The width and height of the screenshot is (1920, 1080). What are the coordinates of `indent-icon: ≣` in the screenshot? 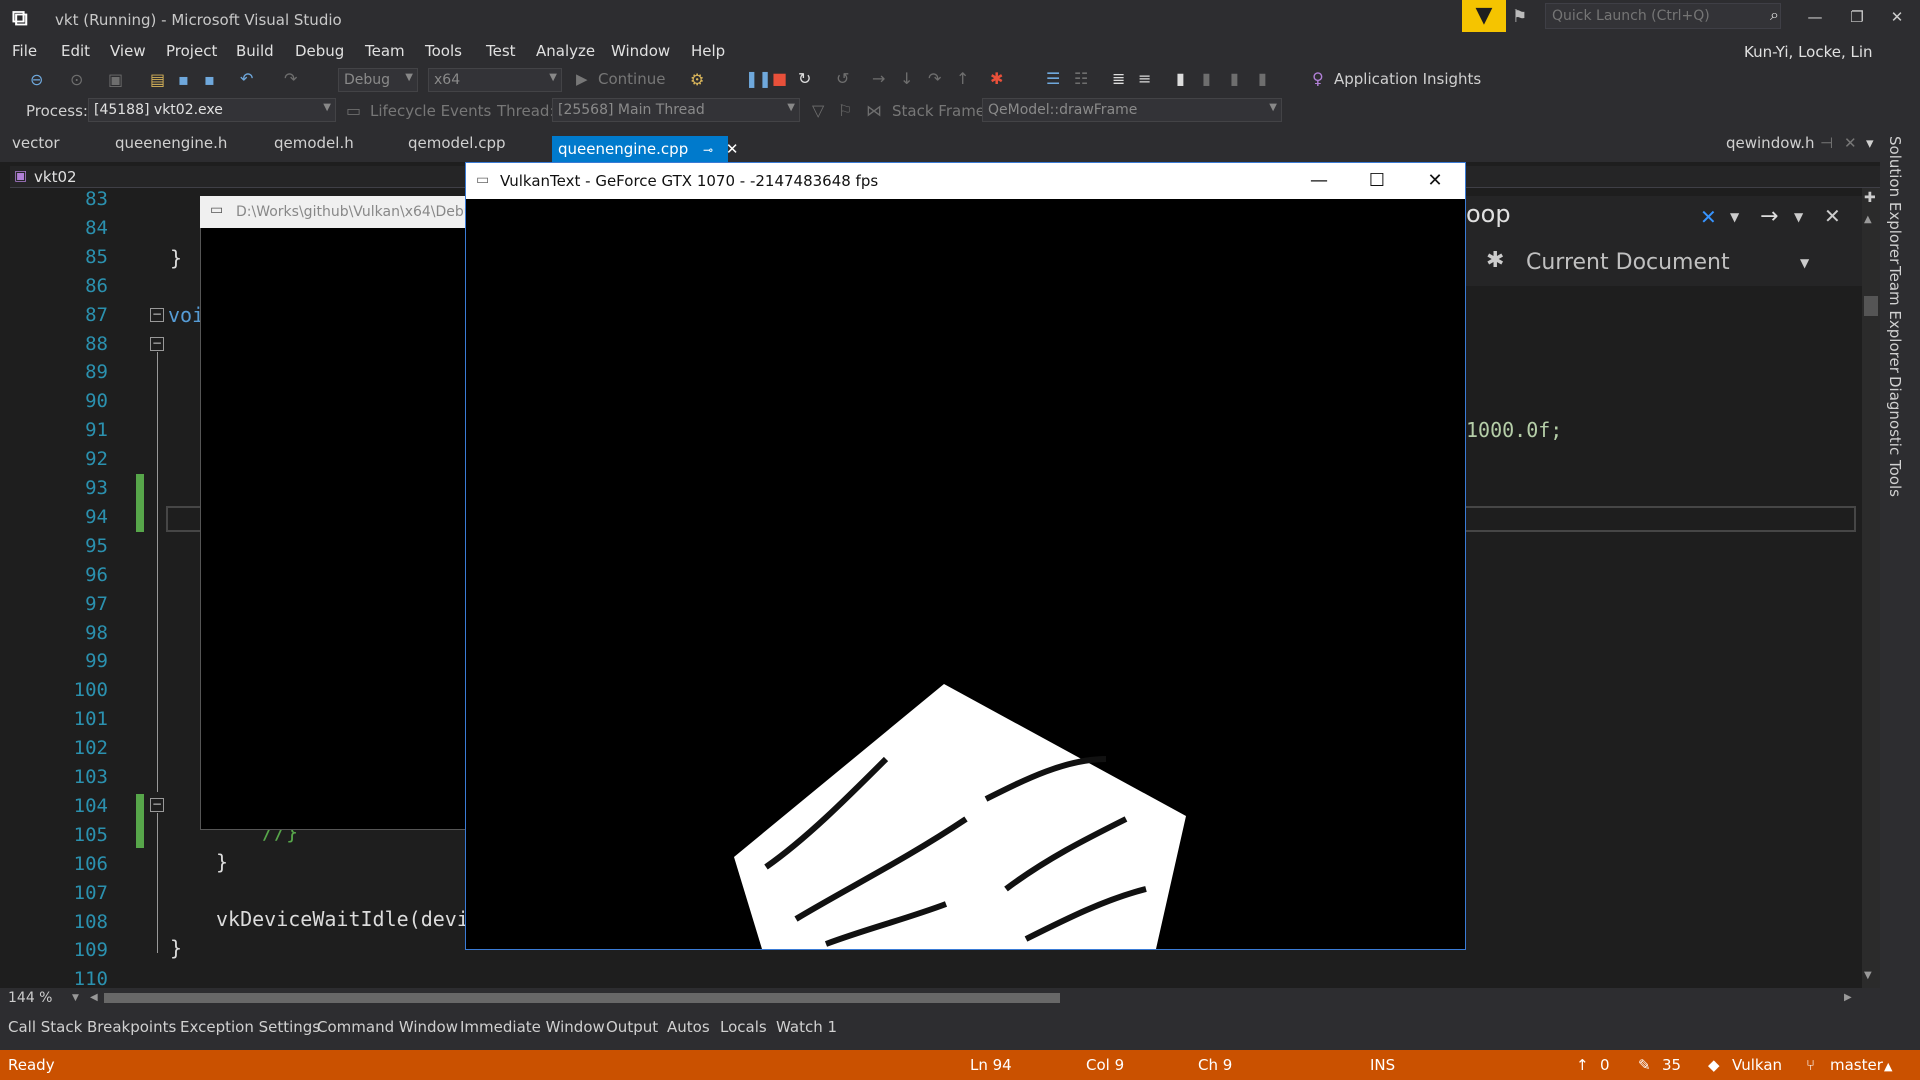 It's located at (1118, 78).